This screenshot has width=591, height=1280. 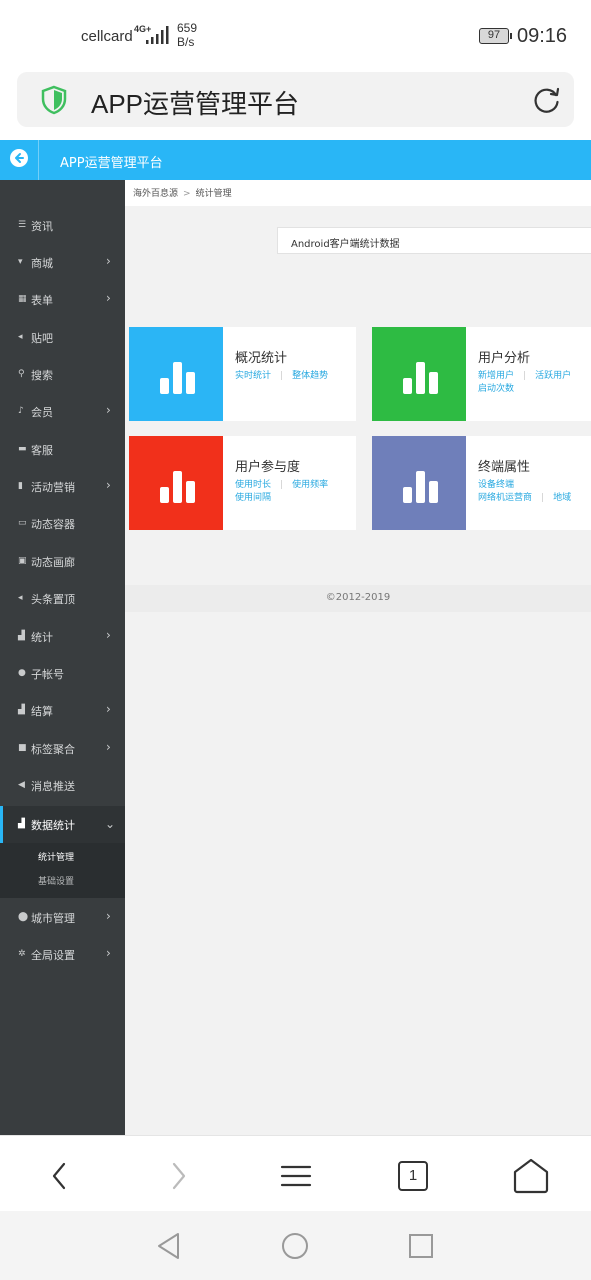 What do you see at coordinates (62, 374) in the screenshot?
I see `sidebar-item-search: ⚲ 搜索` at bounding box center [62, 374].